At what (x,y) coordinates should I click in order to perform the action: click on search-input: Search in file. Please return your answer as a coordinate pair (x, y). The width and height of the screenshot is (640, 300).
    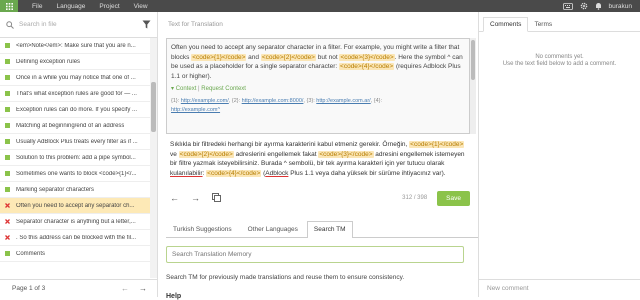
    Looking at the image, I should click on (80, 24).